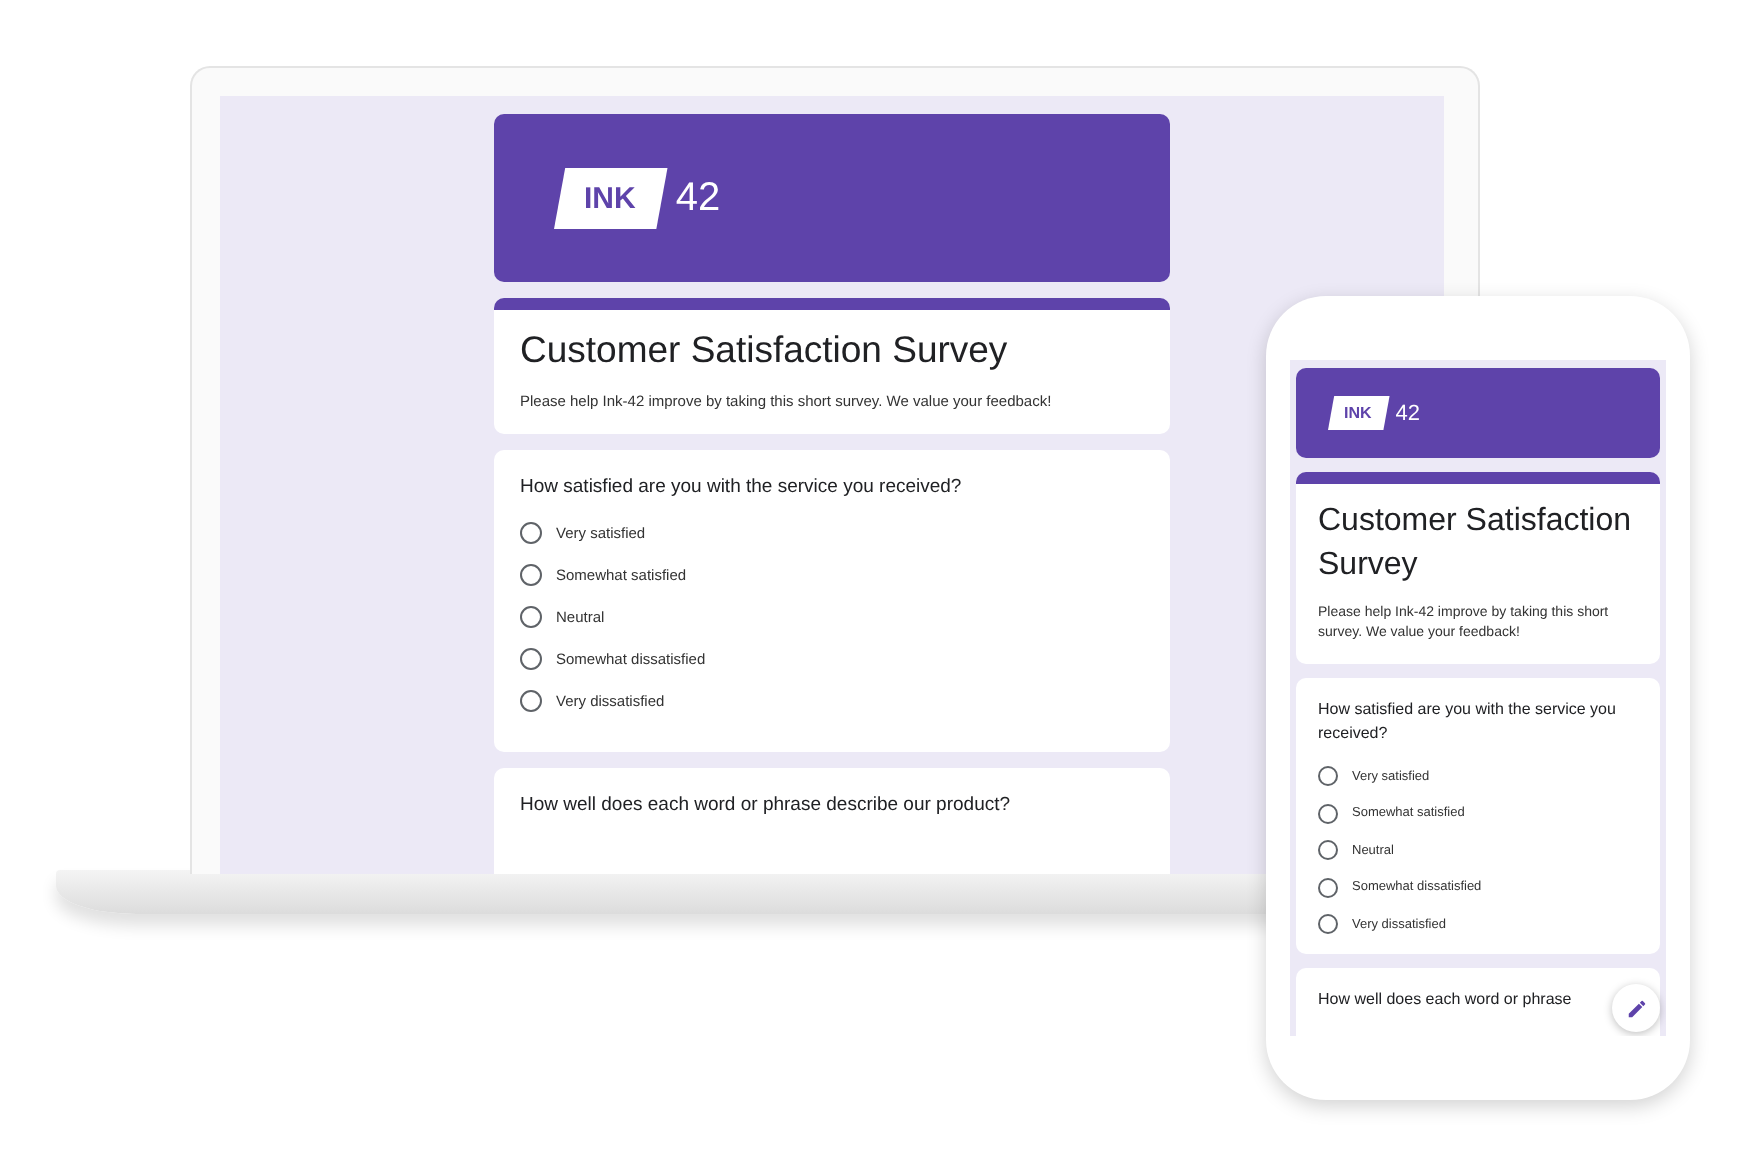  Describe the element at coordinates (1636, 1008) in the screenshot. I see `pencil-icon` at that location.